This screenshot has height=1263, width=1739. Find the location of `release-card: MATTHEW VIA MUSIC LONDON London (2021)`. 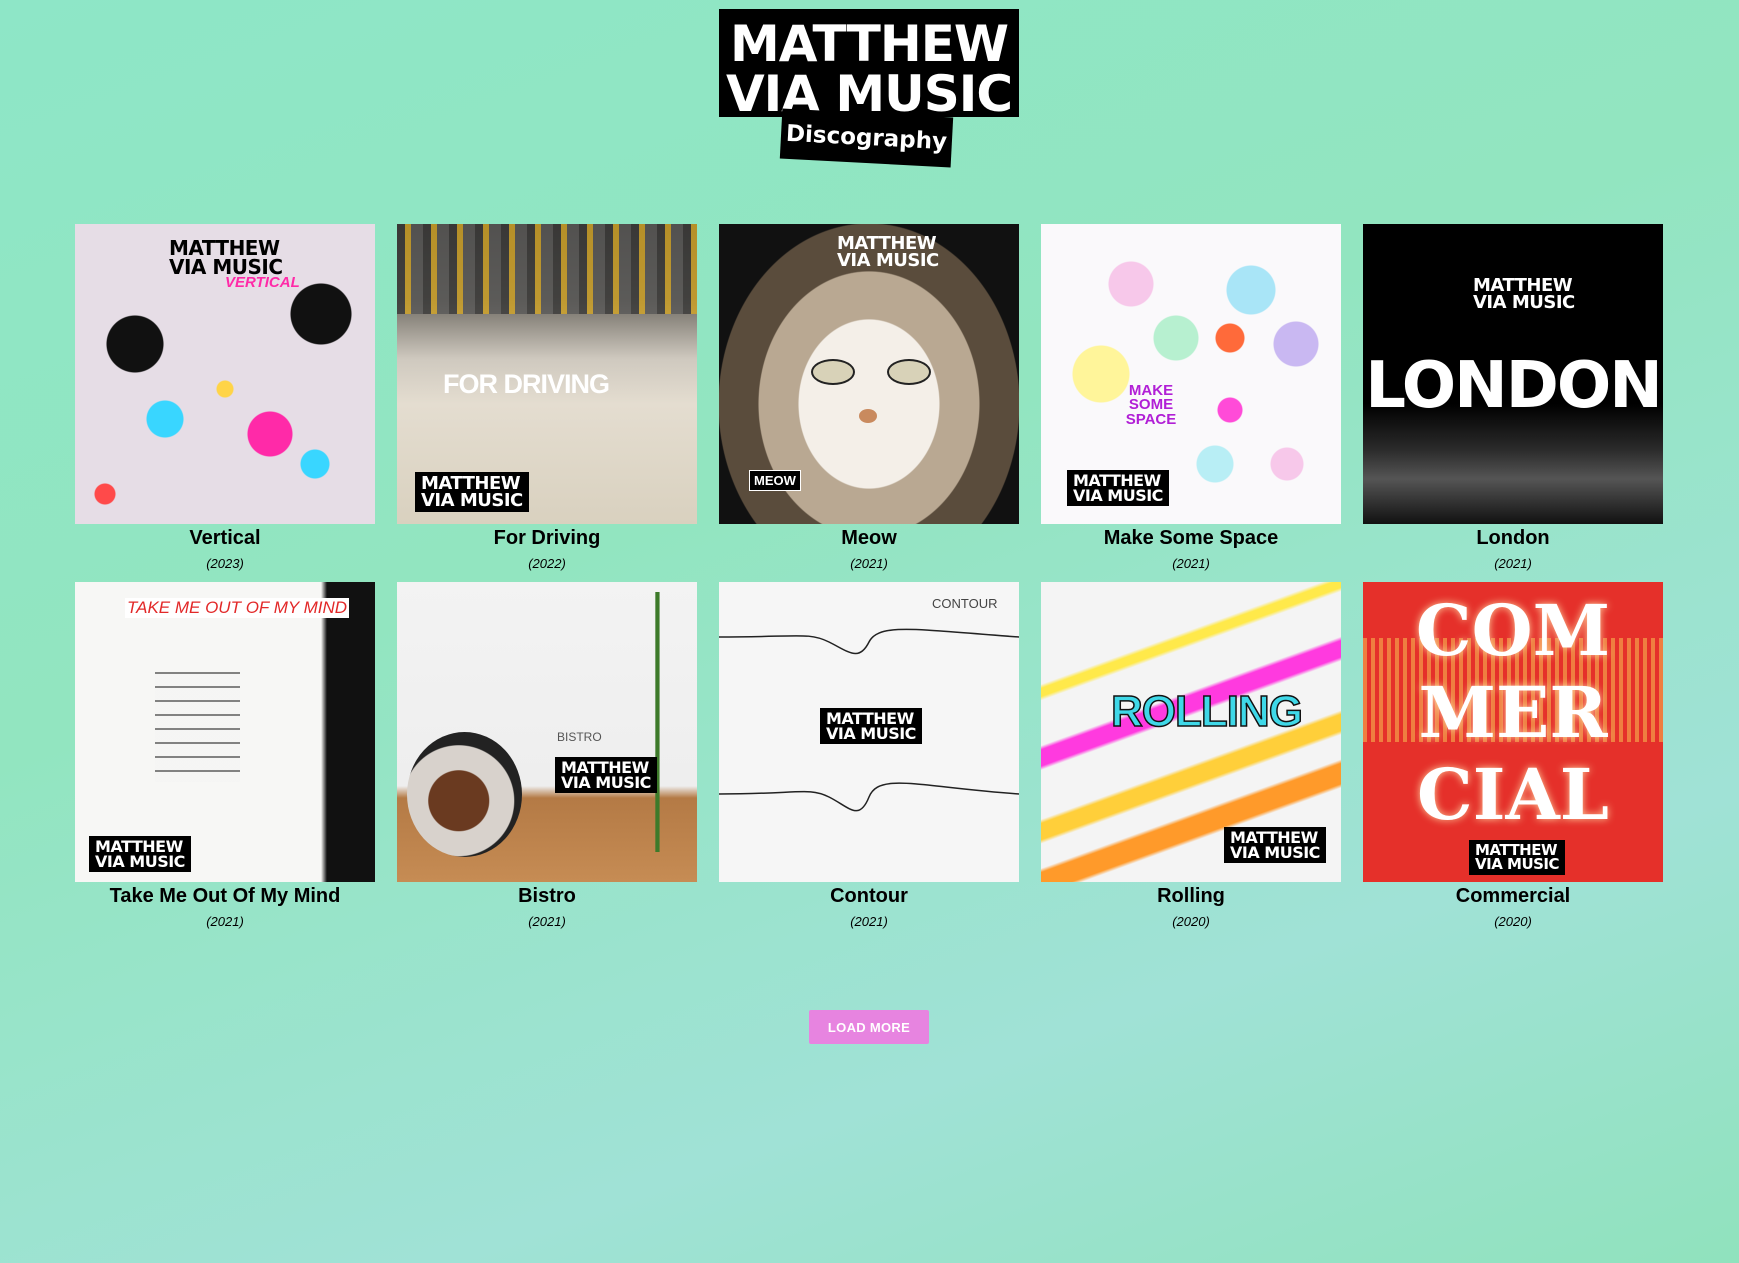

release-card: MATTHEW VIA MUSIC LONDON London (2021) is located at coordinates (1513, 403).